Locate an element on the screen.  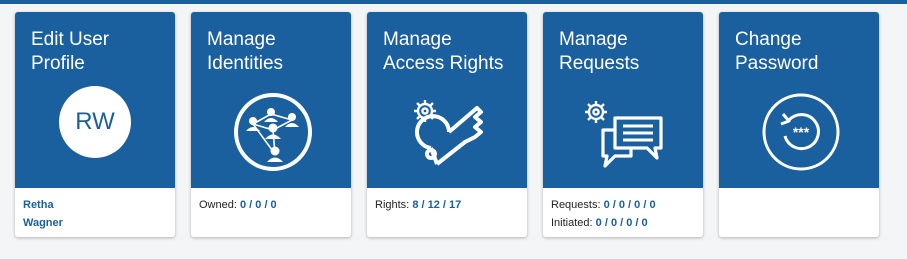
key-gear-icon is located at coordinates (447, 132).